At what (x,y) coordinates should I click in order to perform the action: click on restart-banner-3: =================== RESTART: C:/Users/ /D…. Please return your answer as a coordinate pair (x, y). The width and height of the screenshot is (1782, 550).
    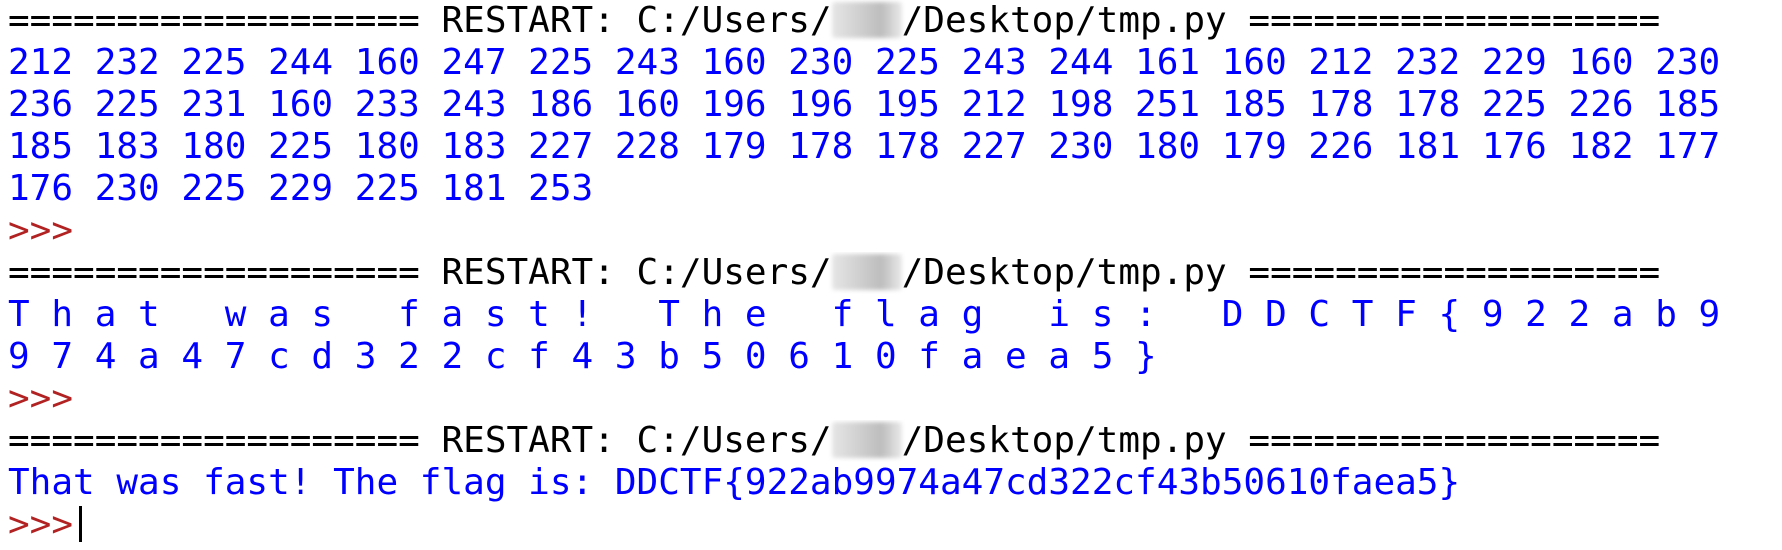
    Looking at the image, I should click on (895, 441).